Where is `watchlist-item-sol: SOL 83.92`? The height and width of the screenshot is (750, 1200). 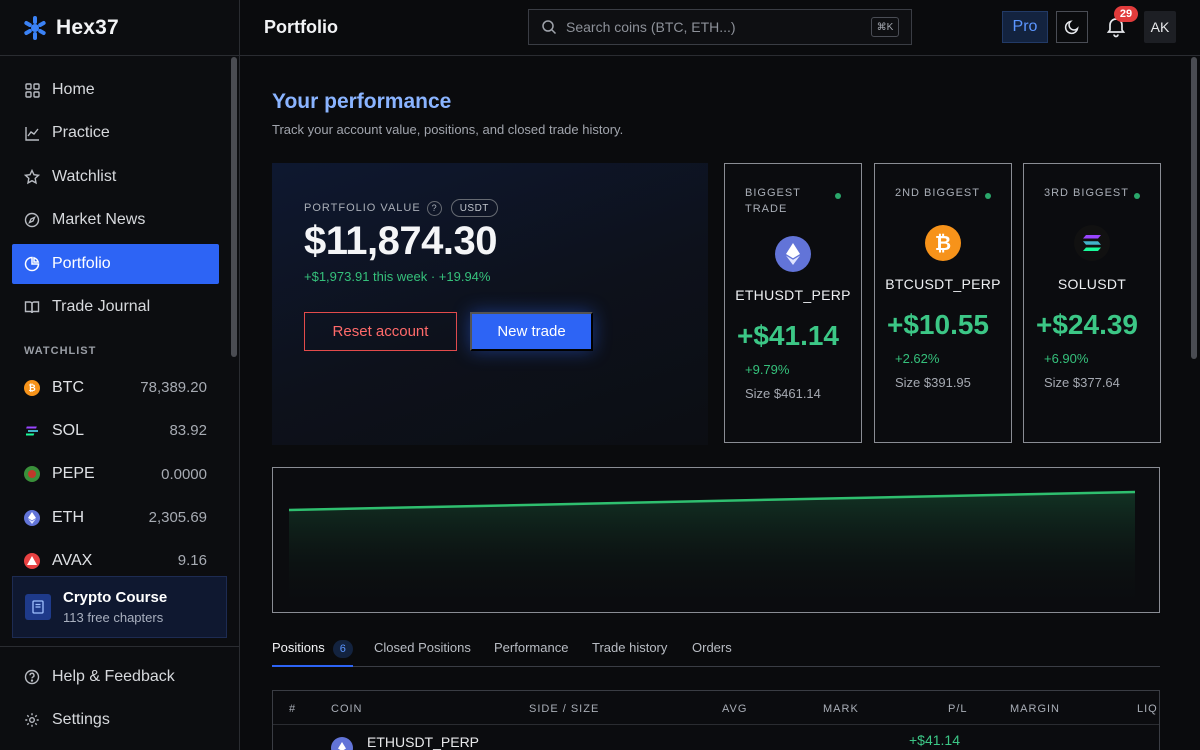 watchlist-item-sol: SOL 83.92 is located at coordinates (115, 430).